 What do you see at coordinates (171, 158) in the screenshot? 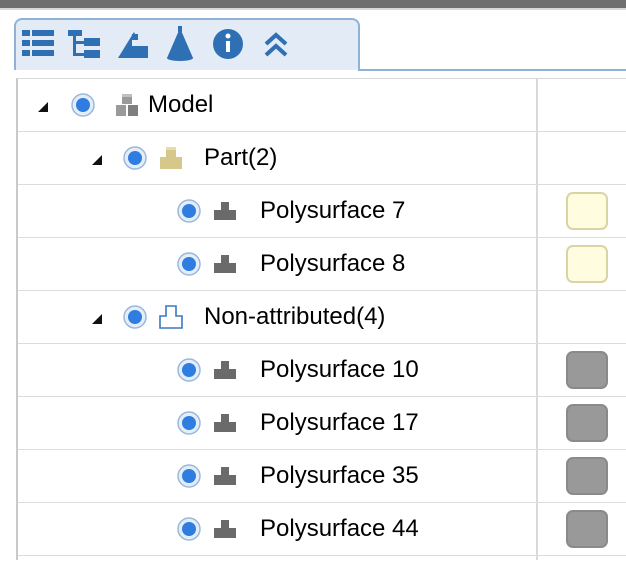
I see `part-icon` at bounding box center [171, 158].